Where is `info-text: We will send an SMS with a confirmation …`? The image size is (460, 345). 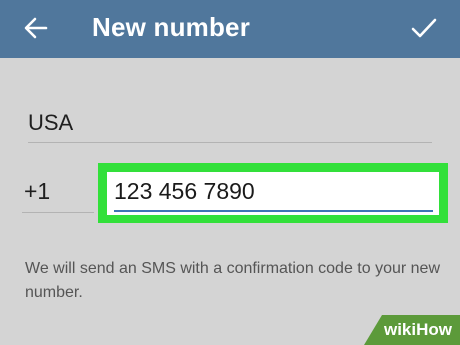
info-text: We will send an SMS with a confirmation … is located at coordinates (233, 280).